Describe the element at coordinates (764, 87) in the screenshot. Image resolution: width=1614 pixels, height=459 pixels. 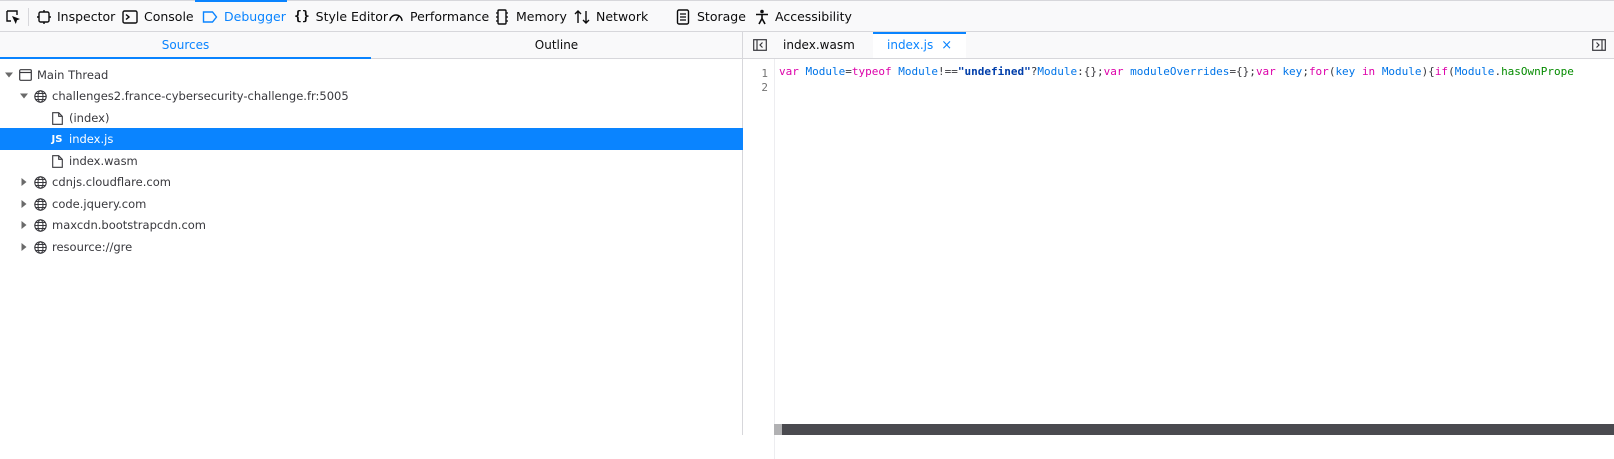
I see `line-number: 2` at that location.